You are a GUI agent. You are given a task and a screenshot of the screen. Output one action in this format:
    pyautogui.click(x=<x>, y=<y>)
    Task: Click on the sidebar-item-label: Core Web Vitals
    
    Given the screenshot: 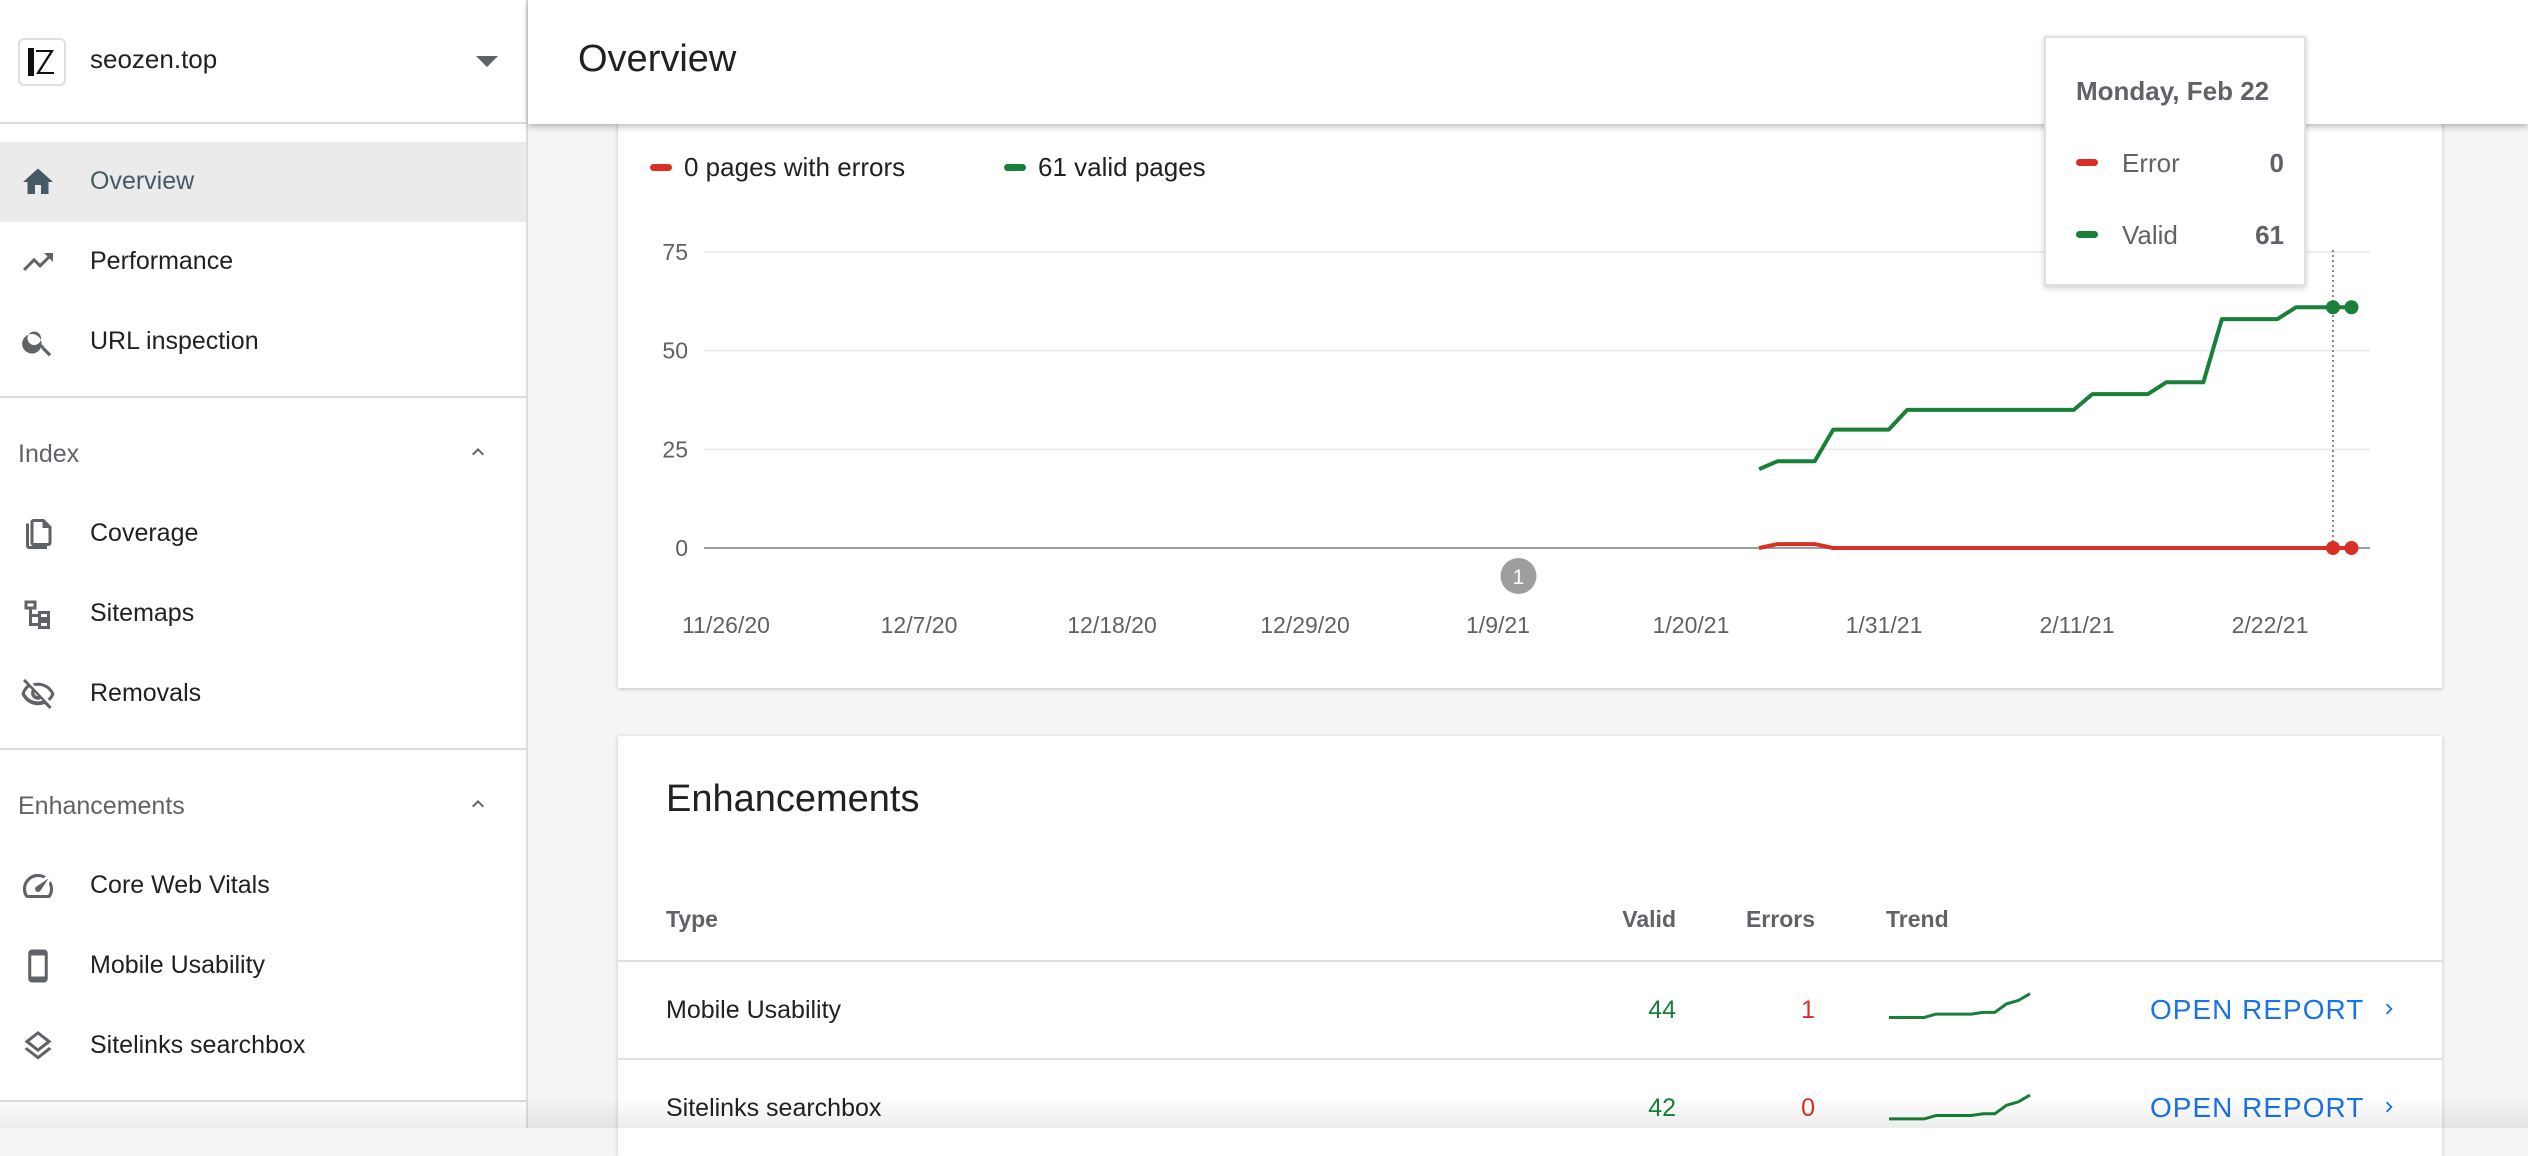 What is the action you would take?
    pyautogui.click(x=180, y=885)
    